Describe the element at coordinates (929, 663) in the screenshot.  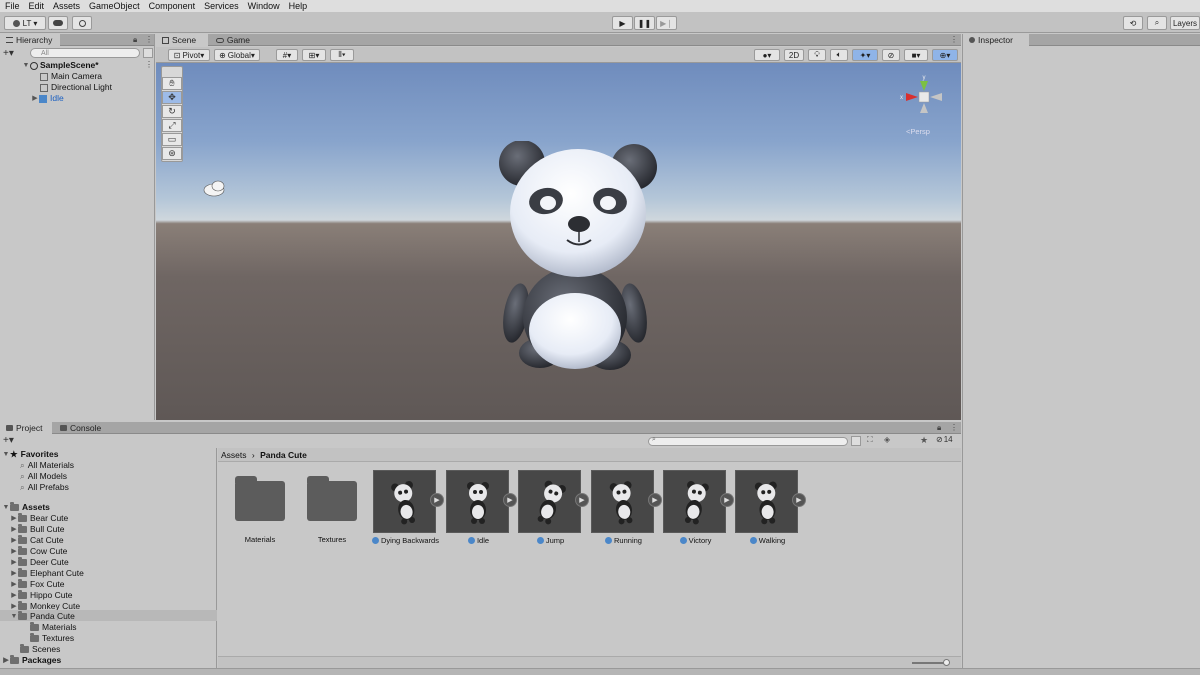
I see `zoom-slider-track` at that location.